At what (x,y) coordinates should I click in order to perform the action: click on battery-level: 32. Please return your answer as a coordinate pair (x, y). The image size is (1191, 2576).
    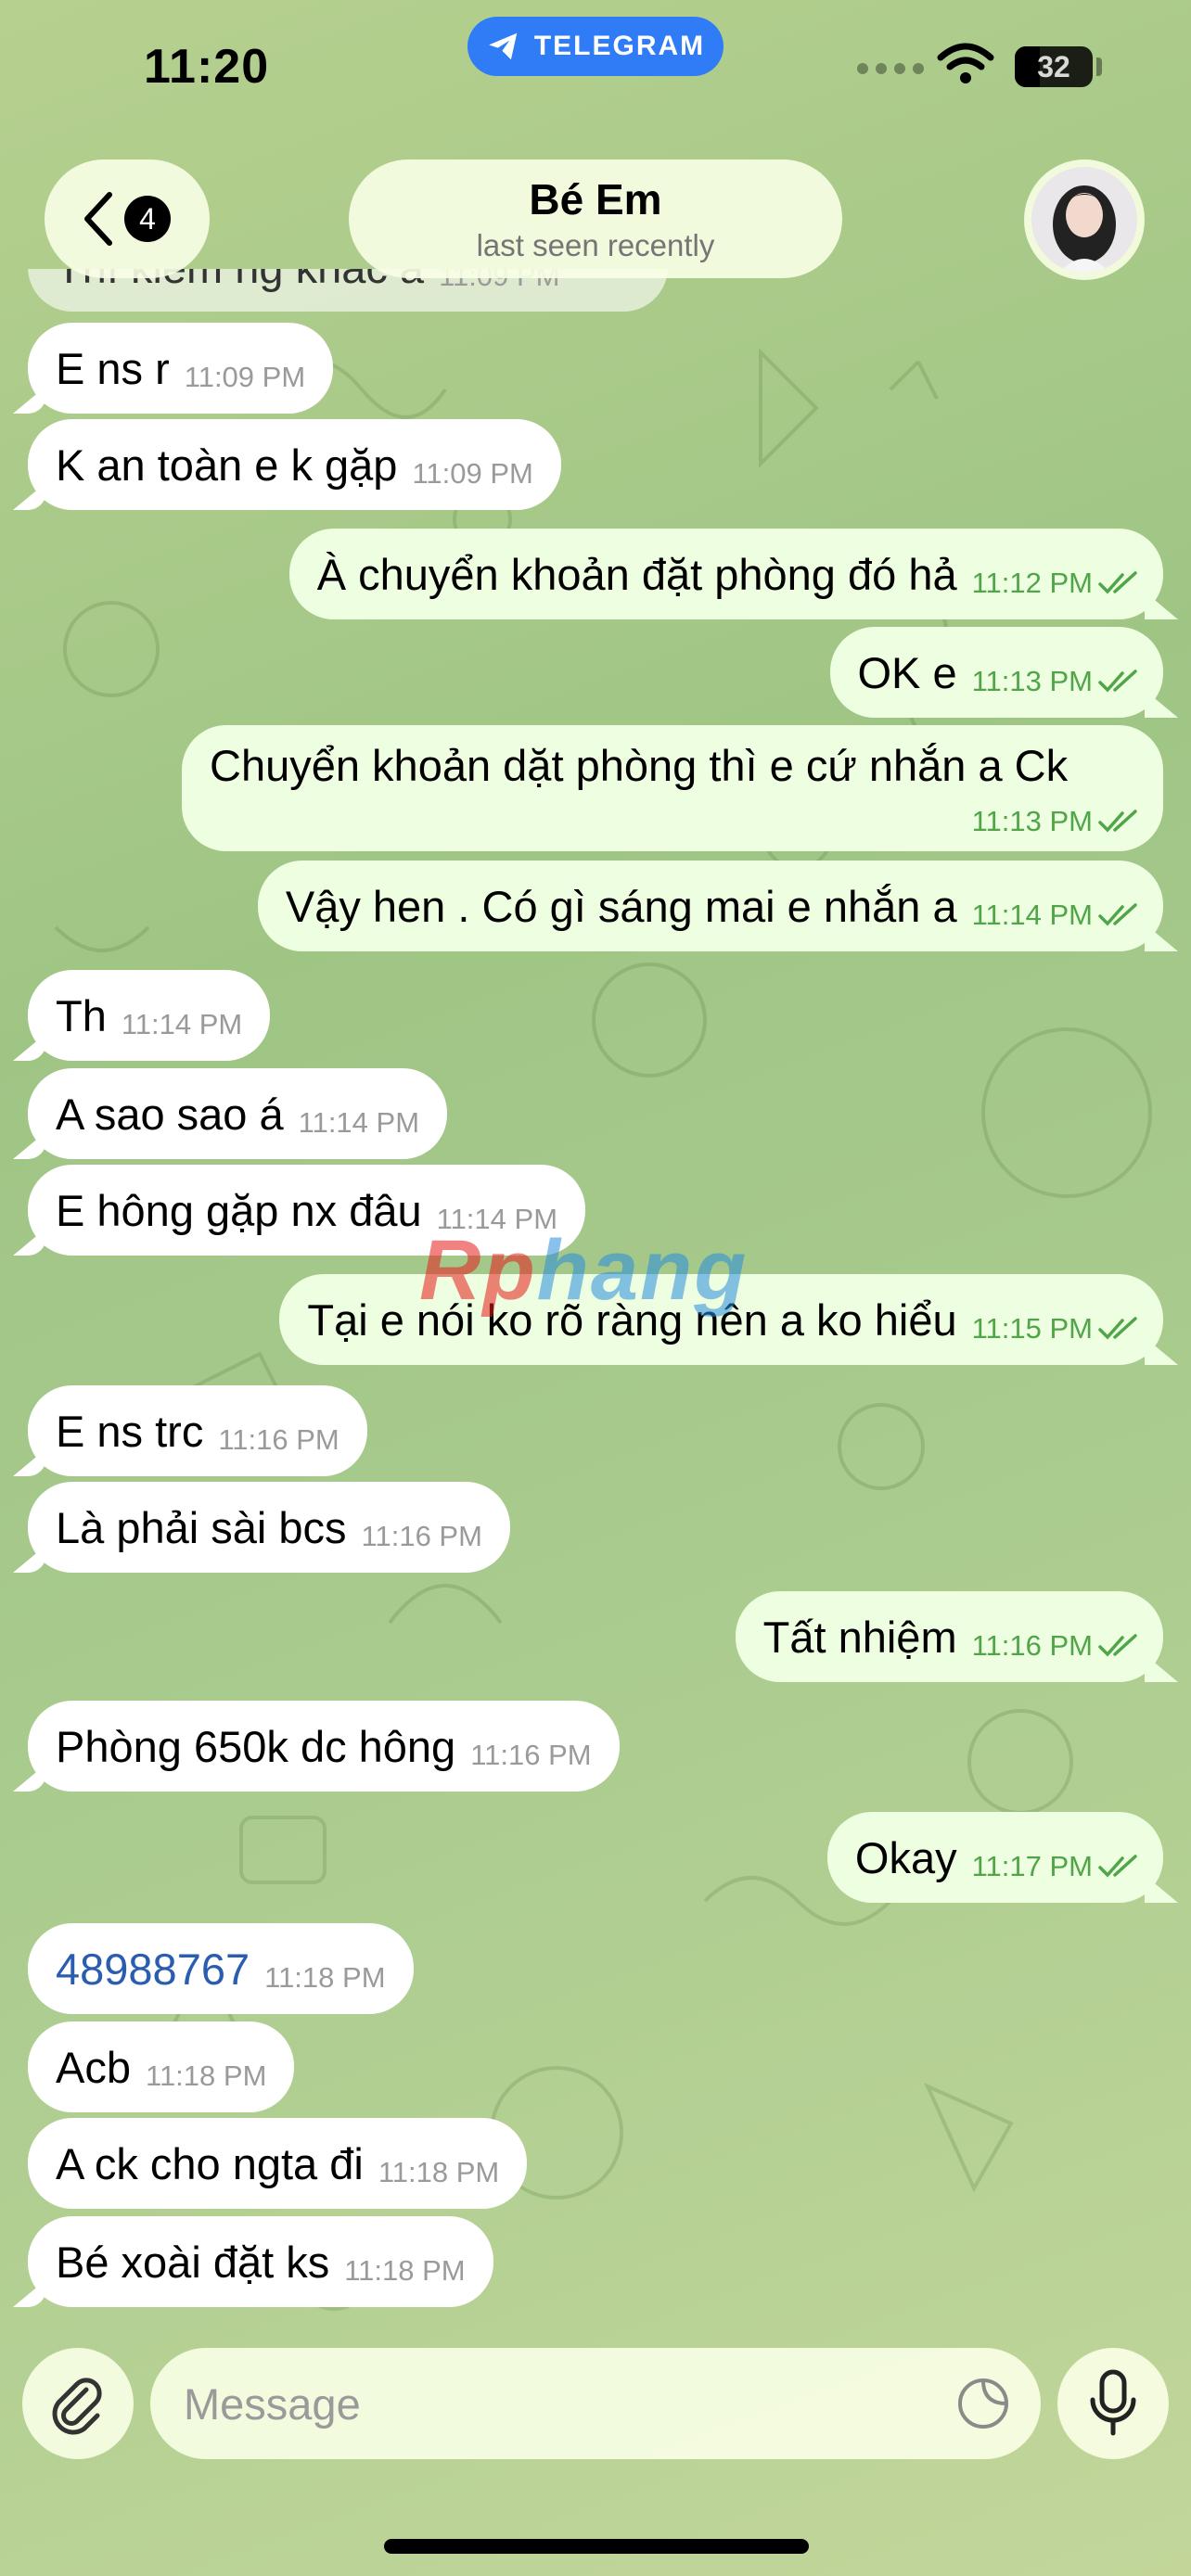
    Looking at the image, I should click on (1053, 66).